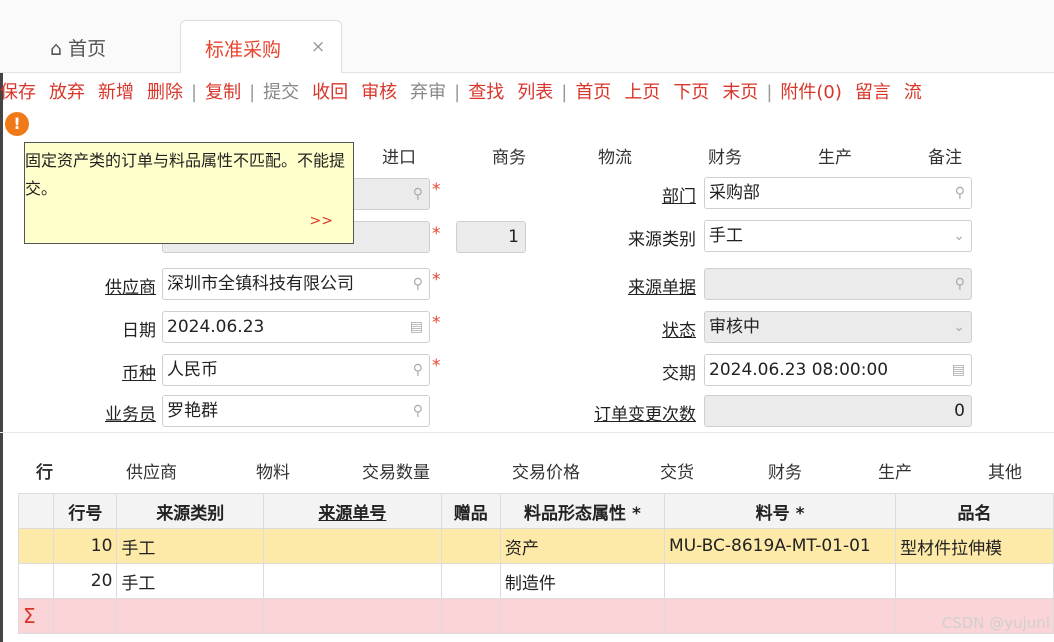 This screenshot has height=642, width=1054. What do you see at coordinates (648, 285) in the screenshot?
I see `source-no-label: 来源单据` at bounding box center [648, 285].